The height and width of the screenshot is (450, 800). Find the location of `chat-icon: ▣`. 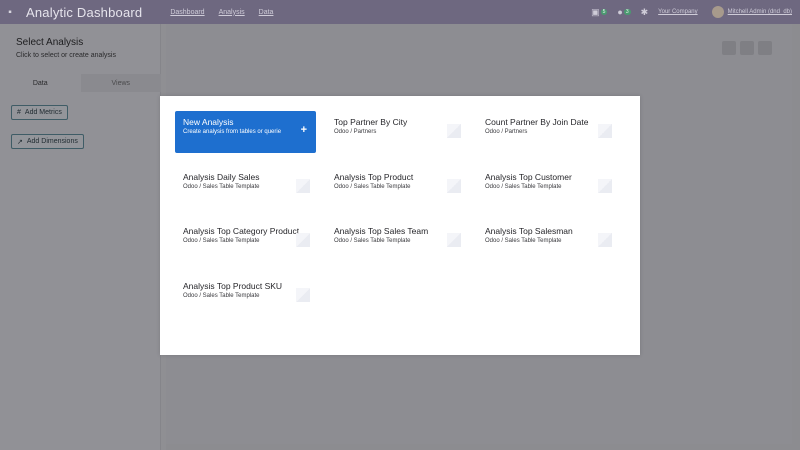

chat-icon: ▣ is located at coordinates (595, 11).